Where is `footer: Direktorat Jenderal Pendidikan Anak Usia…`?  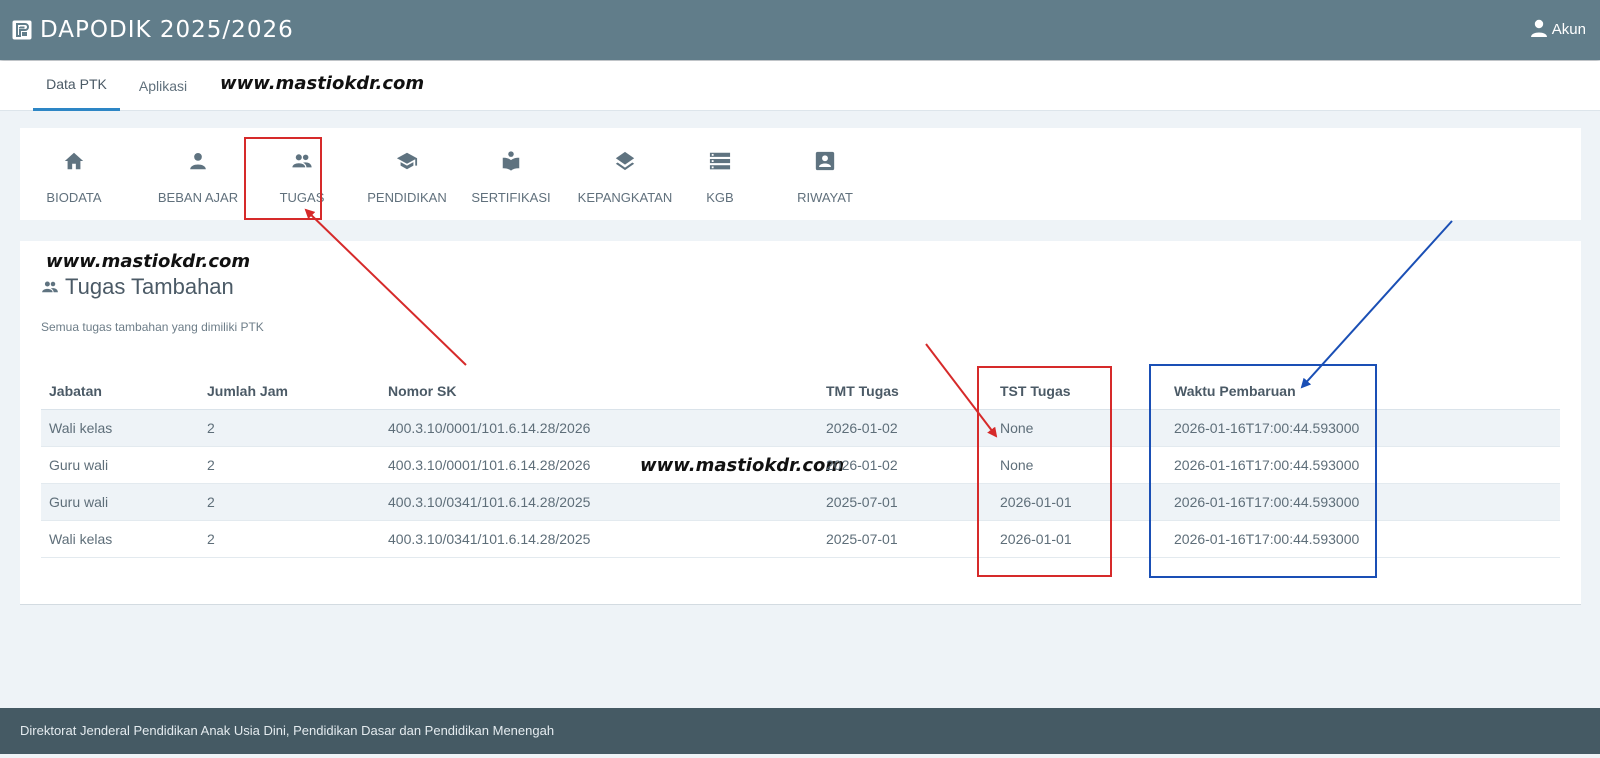
footer: Direktorat Jenderal Pendidikan Anak Usia… is located at coordinates (800, 731).